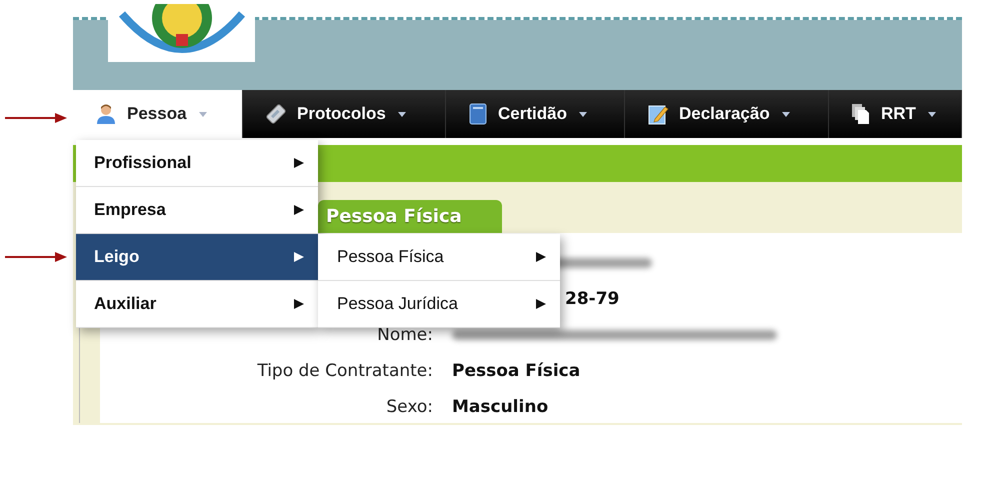 The width and height of the screenshot is (986, 477). I want to click on field-value: Masculino, so click(500, 407).